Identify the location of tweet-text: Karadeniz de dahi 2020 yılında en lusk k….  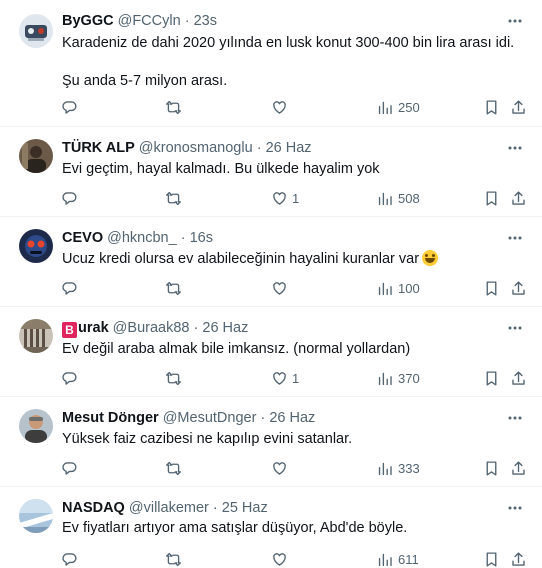
(288, 62).